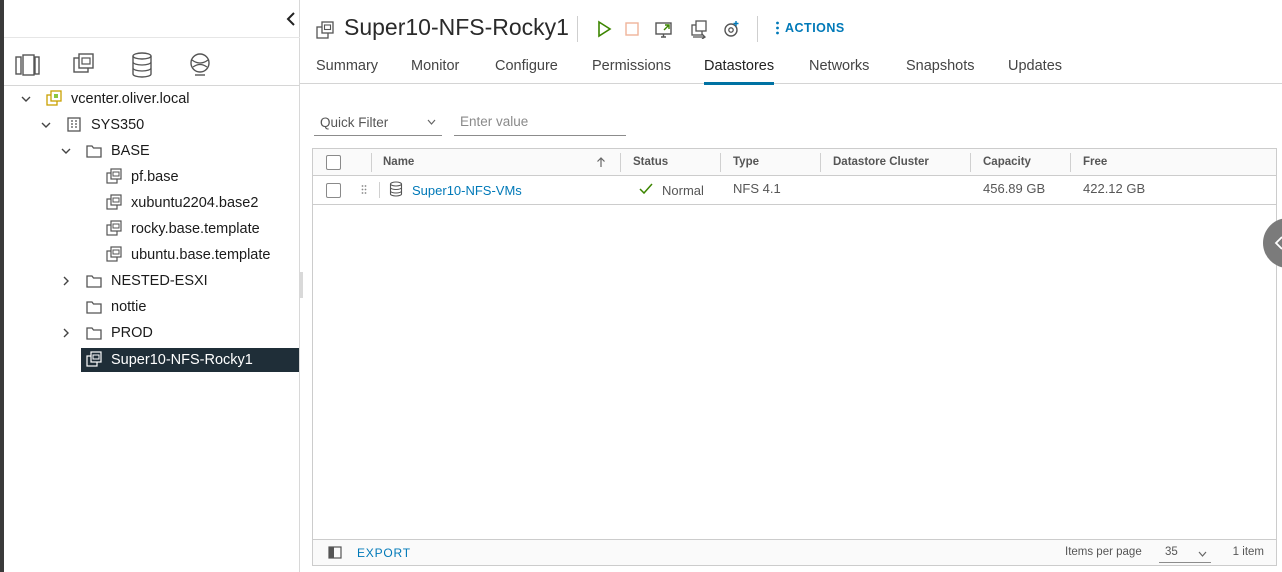 This screenshot has width=1282, height=572. What do you see at coordinates (333, 190) in the screenshot?
I see `row-checkbox` at bounding box center [333, 190].